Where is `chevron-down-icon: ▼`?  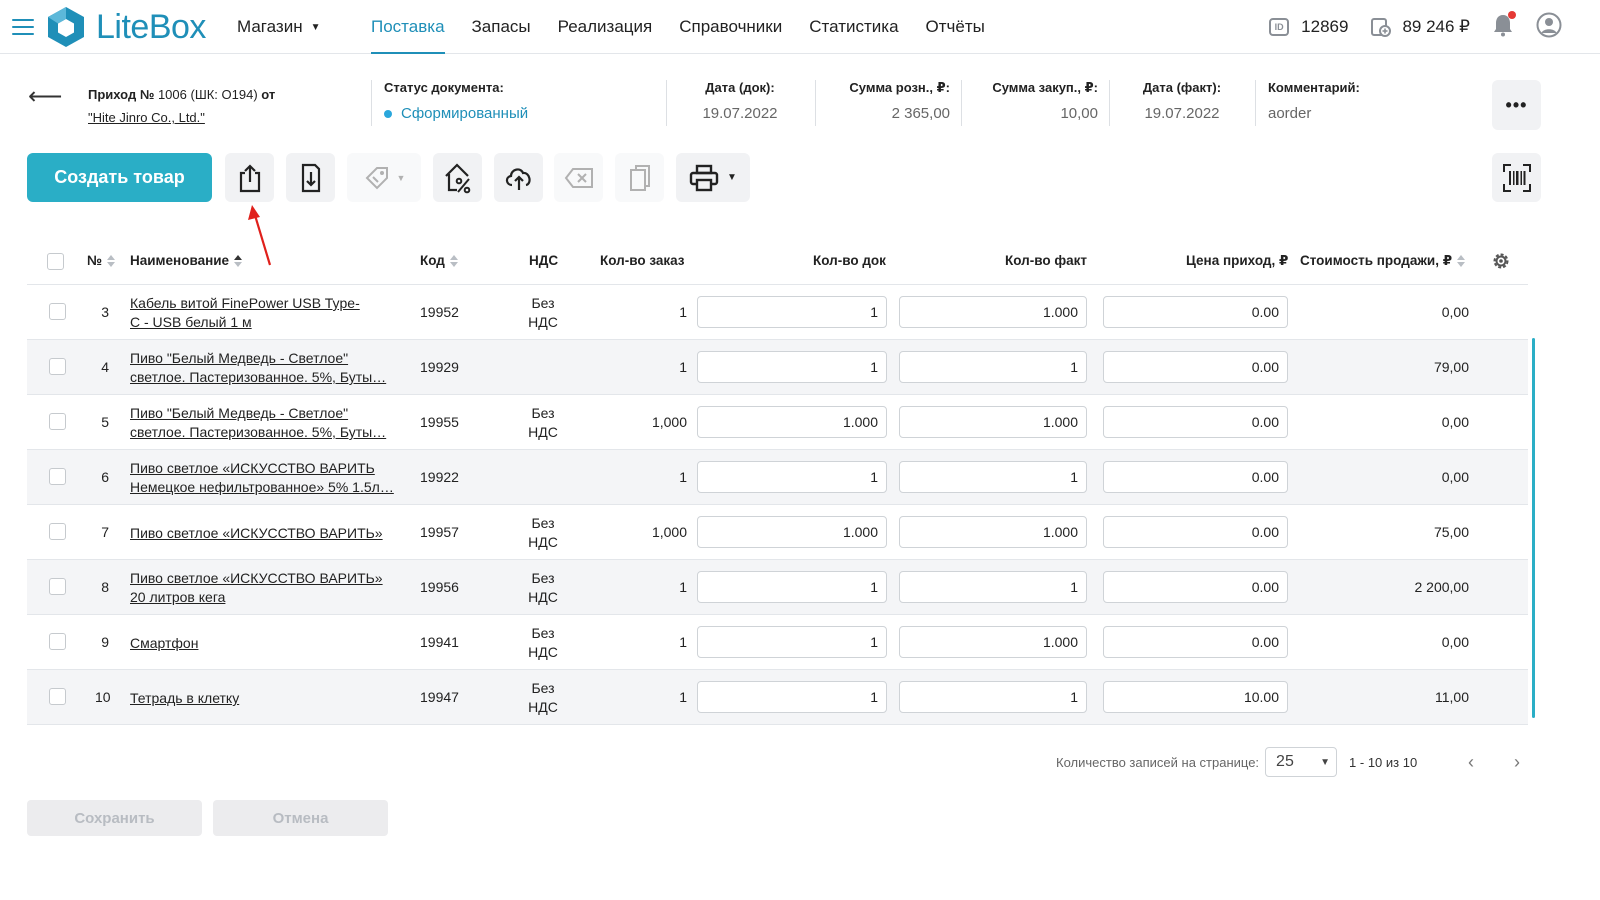 chevron-down-icon: ▼ is located at coordinates (732, 177).